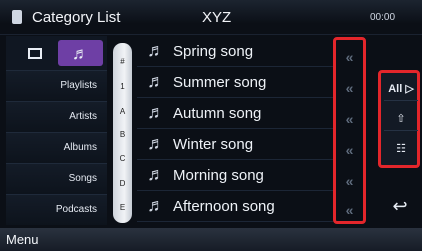 The width and height of the screenshot is (422, 251). I want to click on song-detail-column: « « « « « «, so click(349, 130).